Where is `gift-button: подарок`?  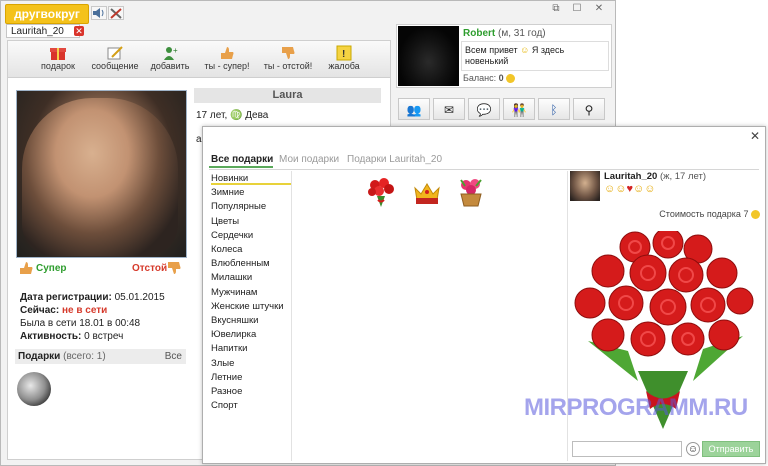 gift-button: подарок is located at coordinates (58, 61).